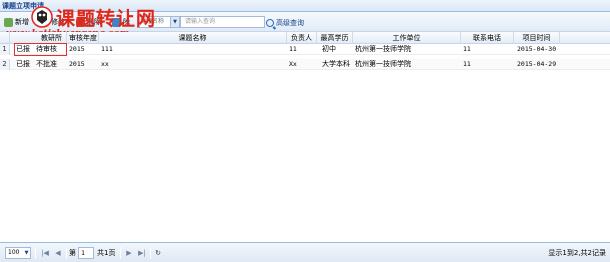  I want to click on col-header-topic: 课题名称, so click(193, 38).